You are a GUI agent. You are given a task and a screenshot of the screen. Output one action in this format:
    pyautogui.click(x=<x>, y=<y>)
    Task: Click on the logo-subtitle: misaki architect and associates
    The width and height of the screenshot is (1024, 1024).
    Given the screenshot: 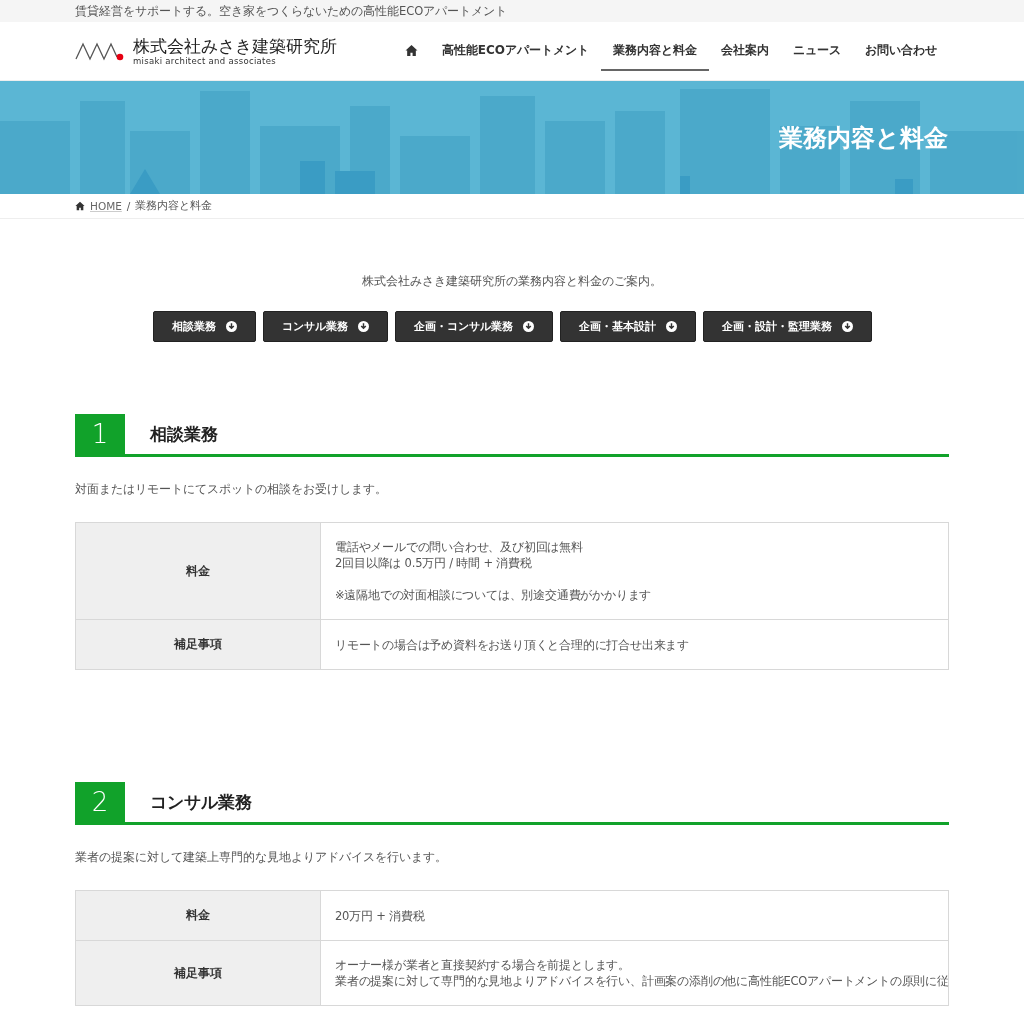 What is the action you would take?
    pyautogui.click(x=205, y=61)
    